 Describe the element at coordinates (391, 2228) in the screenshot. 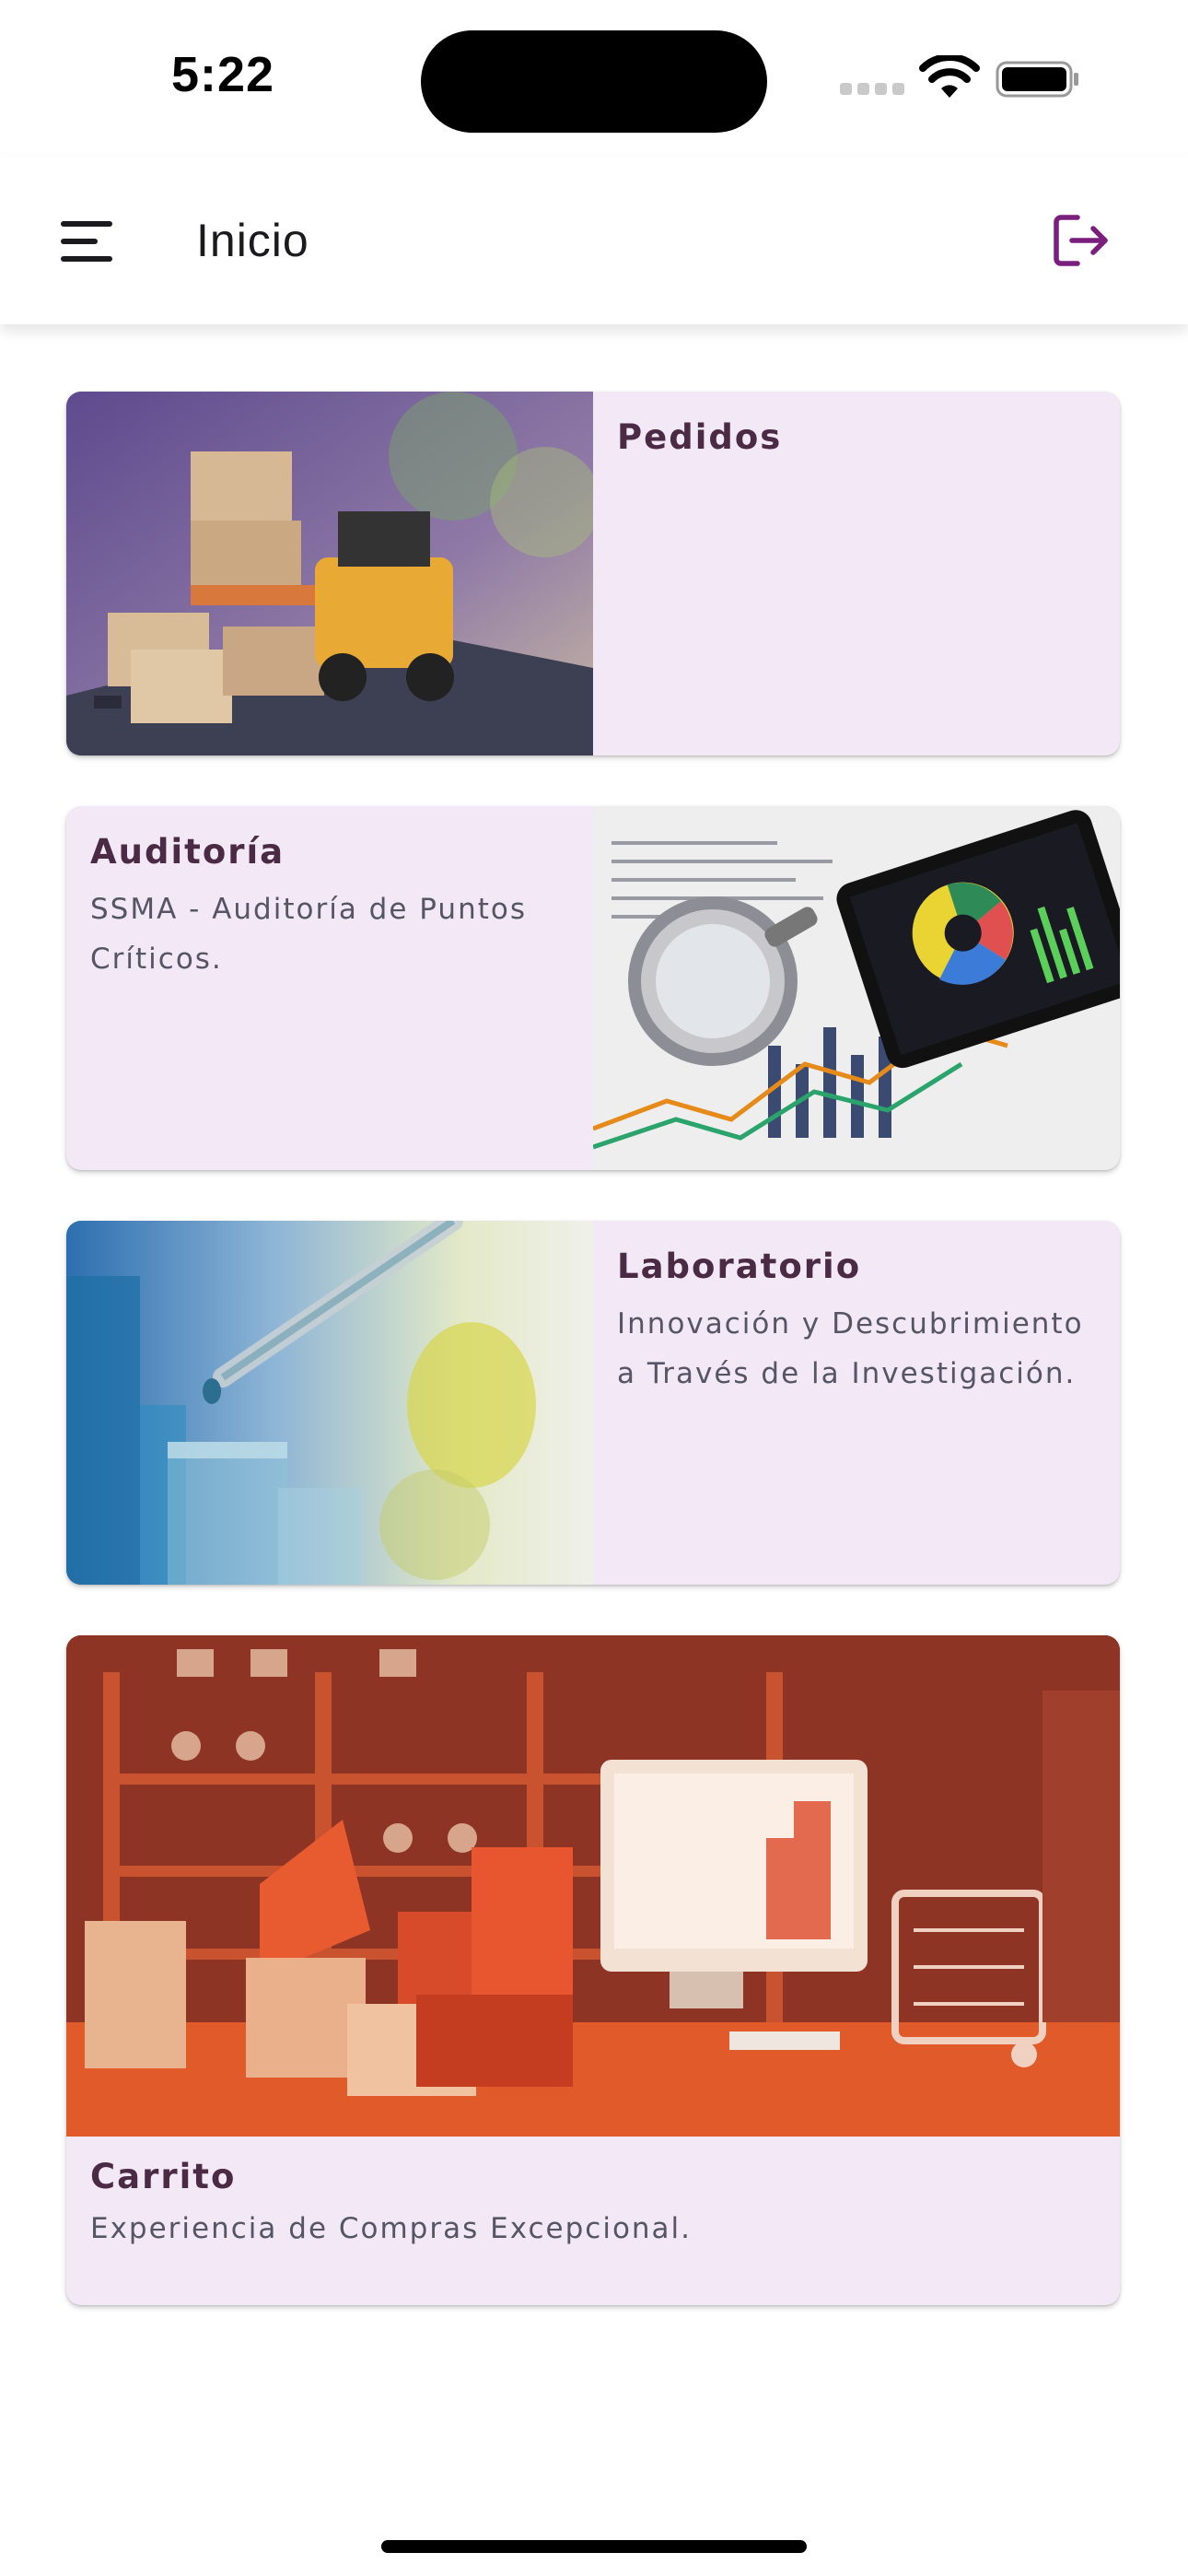

I see `card-description: Experiencia de Compras Excepcional.` at that location.